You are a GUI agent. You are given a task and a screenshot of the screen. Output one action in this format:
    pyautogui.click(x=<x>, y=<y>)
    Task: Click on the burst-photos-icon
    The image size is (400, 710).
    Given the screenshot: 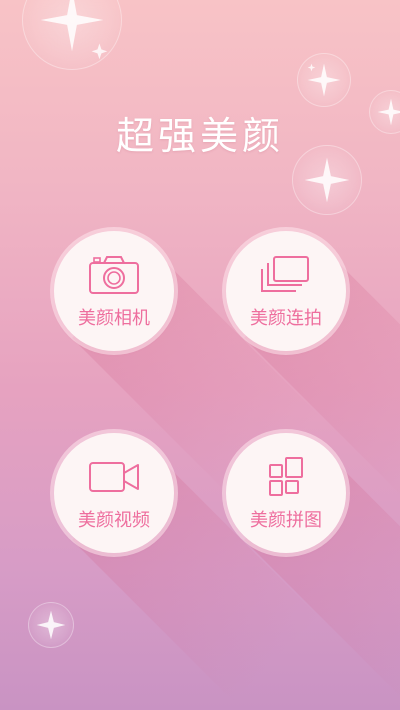 What is the action you would take?
    pyautogui.click(x=286, y=275)
    